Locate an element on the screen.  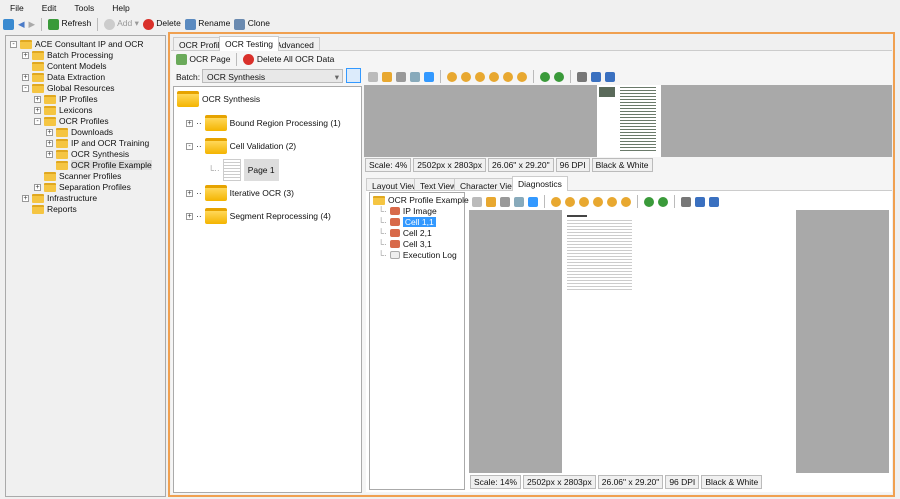
nav-tree-item: - OCR Profiles is located at coordinates (71, 121).